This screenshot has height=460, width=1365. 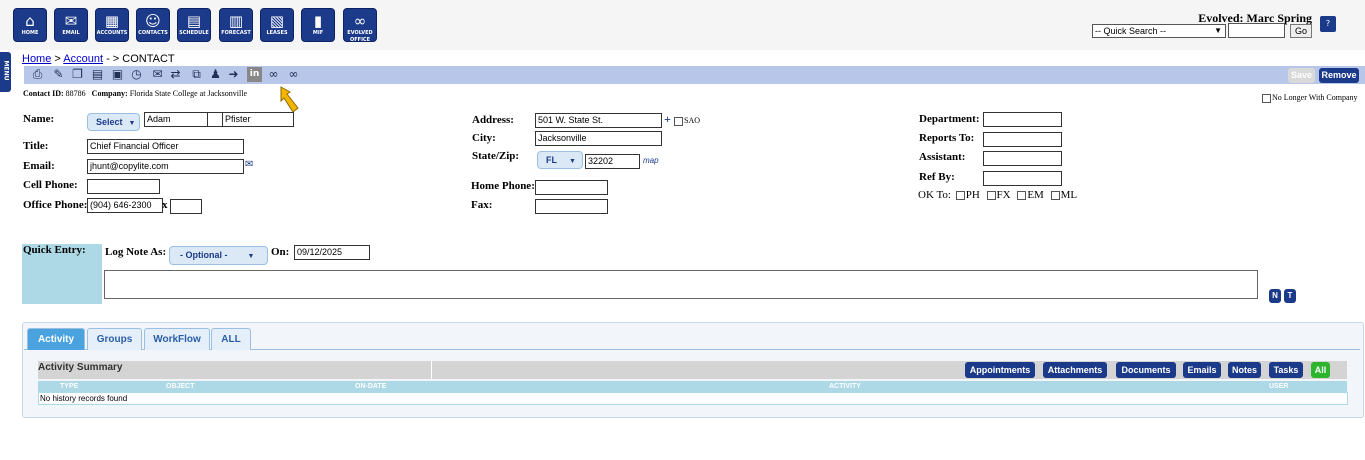 What do you see at coordinates (153, 33) in the screenshot?
I see `nav-label: CONTACTS` at bounding box center [153, 33].